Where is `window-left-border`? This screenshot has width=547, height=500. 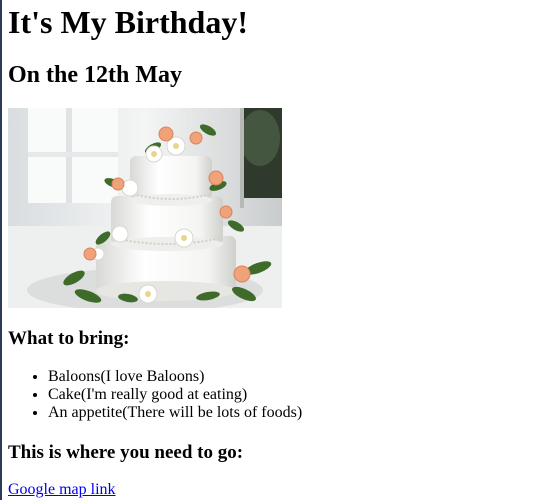 window-left-border is located at coordinates (1, 250).